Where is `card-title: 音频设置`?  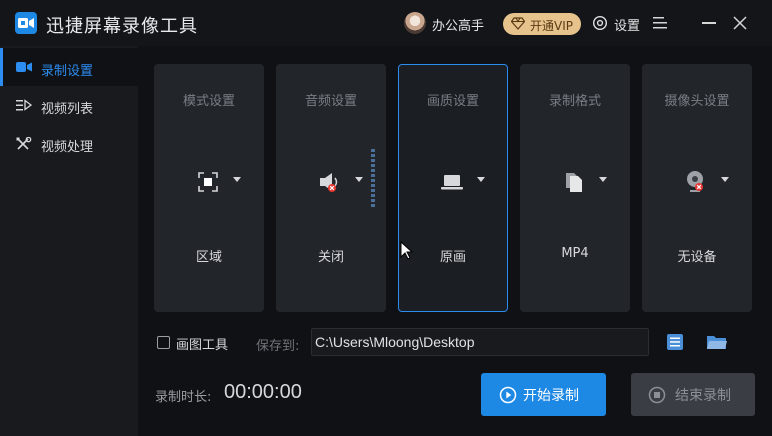 card-title: 音频设置 is located at coordinates (330, 101).